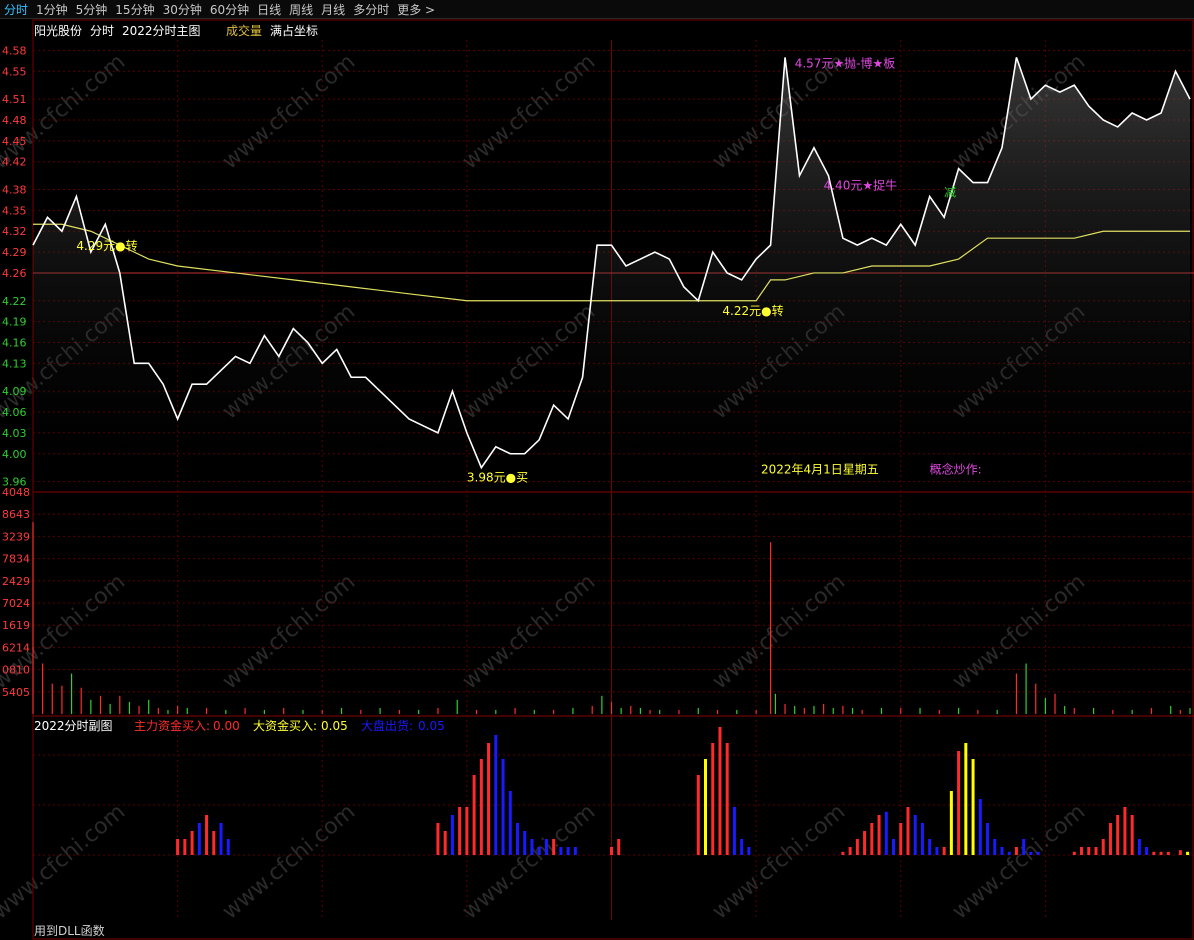 The height and width of the screenshot is (940, 1194). What do you see at coordinates (14, 210) in the screenshot?
I see `price-axis-tick: 4.35` at bounding box center [14, 210].